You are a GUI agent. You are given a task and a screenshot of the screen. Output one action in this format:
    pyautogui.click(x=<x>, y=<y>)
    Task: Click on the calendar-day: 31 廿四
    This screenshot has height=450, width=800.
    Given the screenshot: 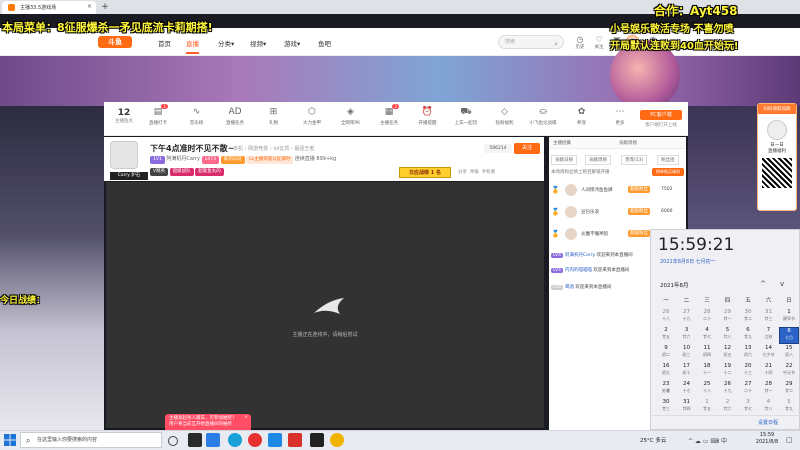 What is the action you would take?
    pyautogui.click(x=687, y=407)
    